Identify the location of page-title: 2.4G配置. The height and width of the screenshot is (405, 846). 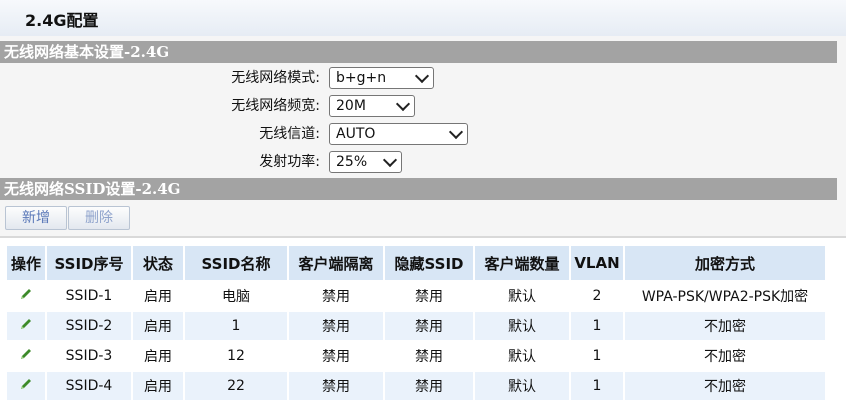
(62, 20).